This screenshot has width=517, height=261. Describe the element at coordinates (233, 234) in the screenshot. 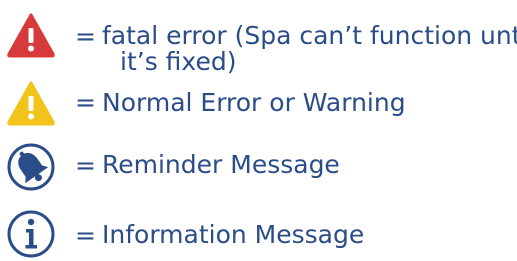

I see `info-label: Information Message` at that location.